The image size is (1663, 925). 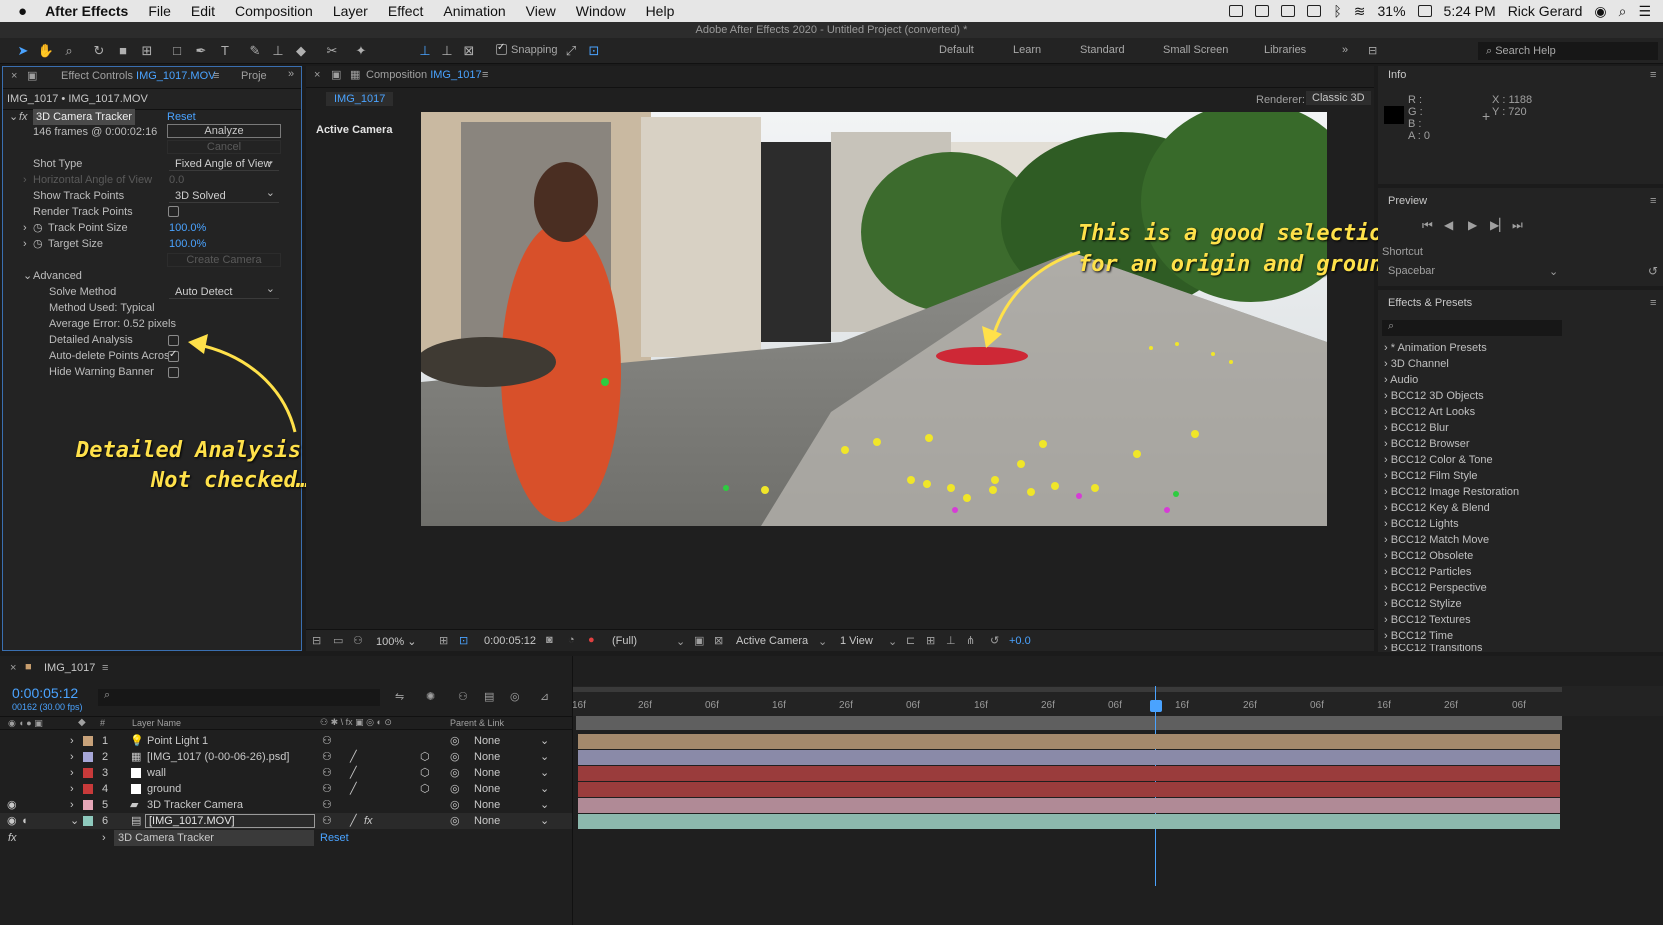 I want to click on reset-link: Reset, so click(x=181, y=117).